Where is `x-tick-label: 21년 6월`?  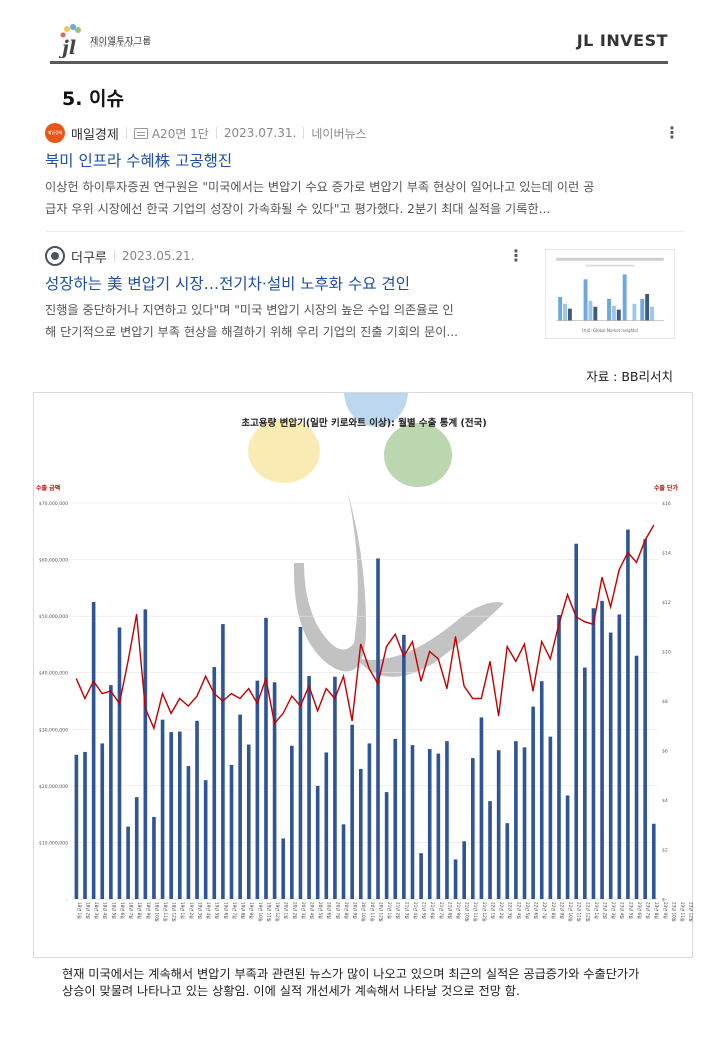 x-tick-label: 21년 6월 is located at coordinates (432, 910).